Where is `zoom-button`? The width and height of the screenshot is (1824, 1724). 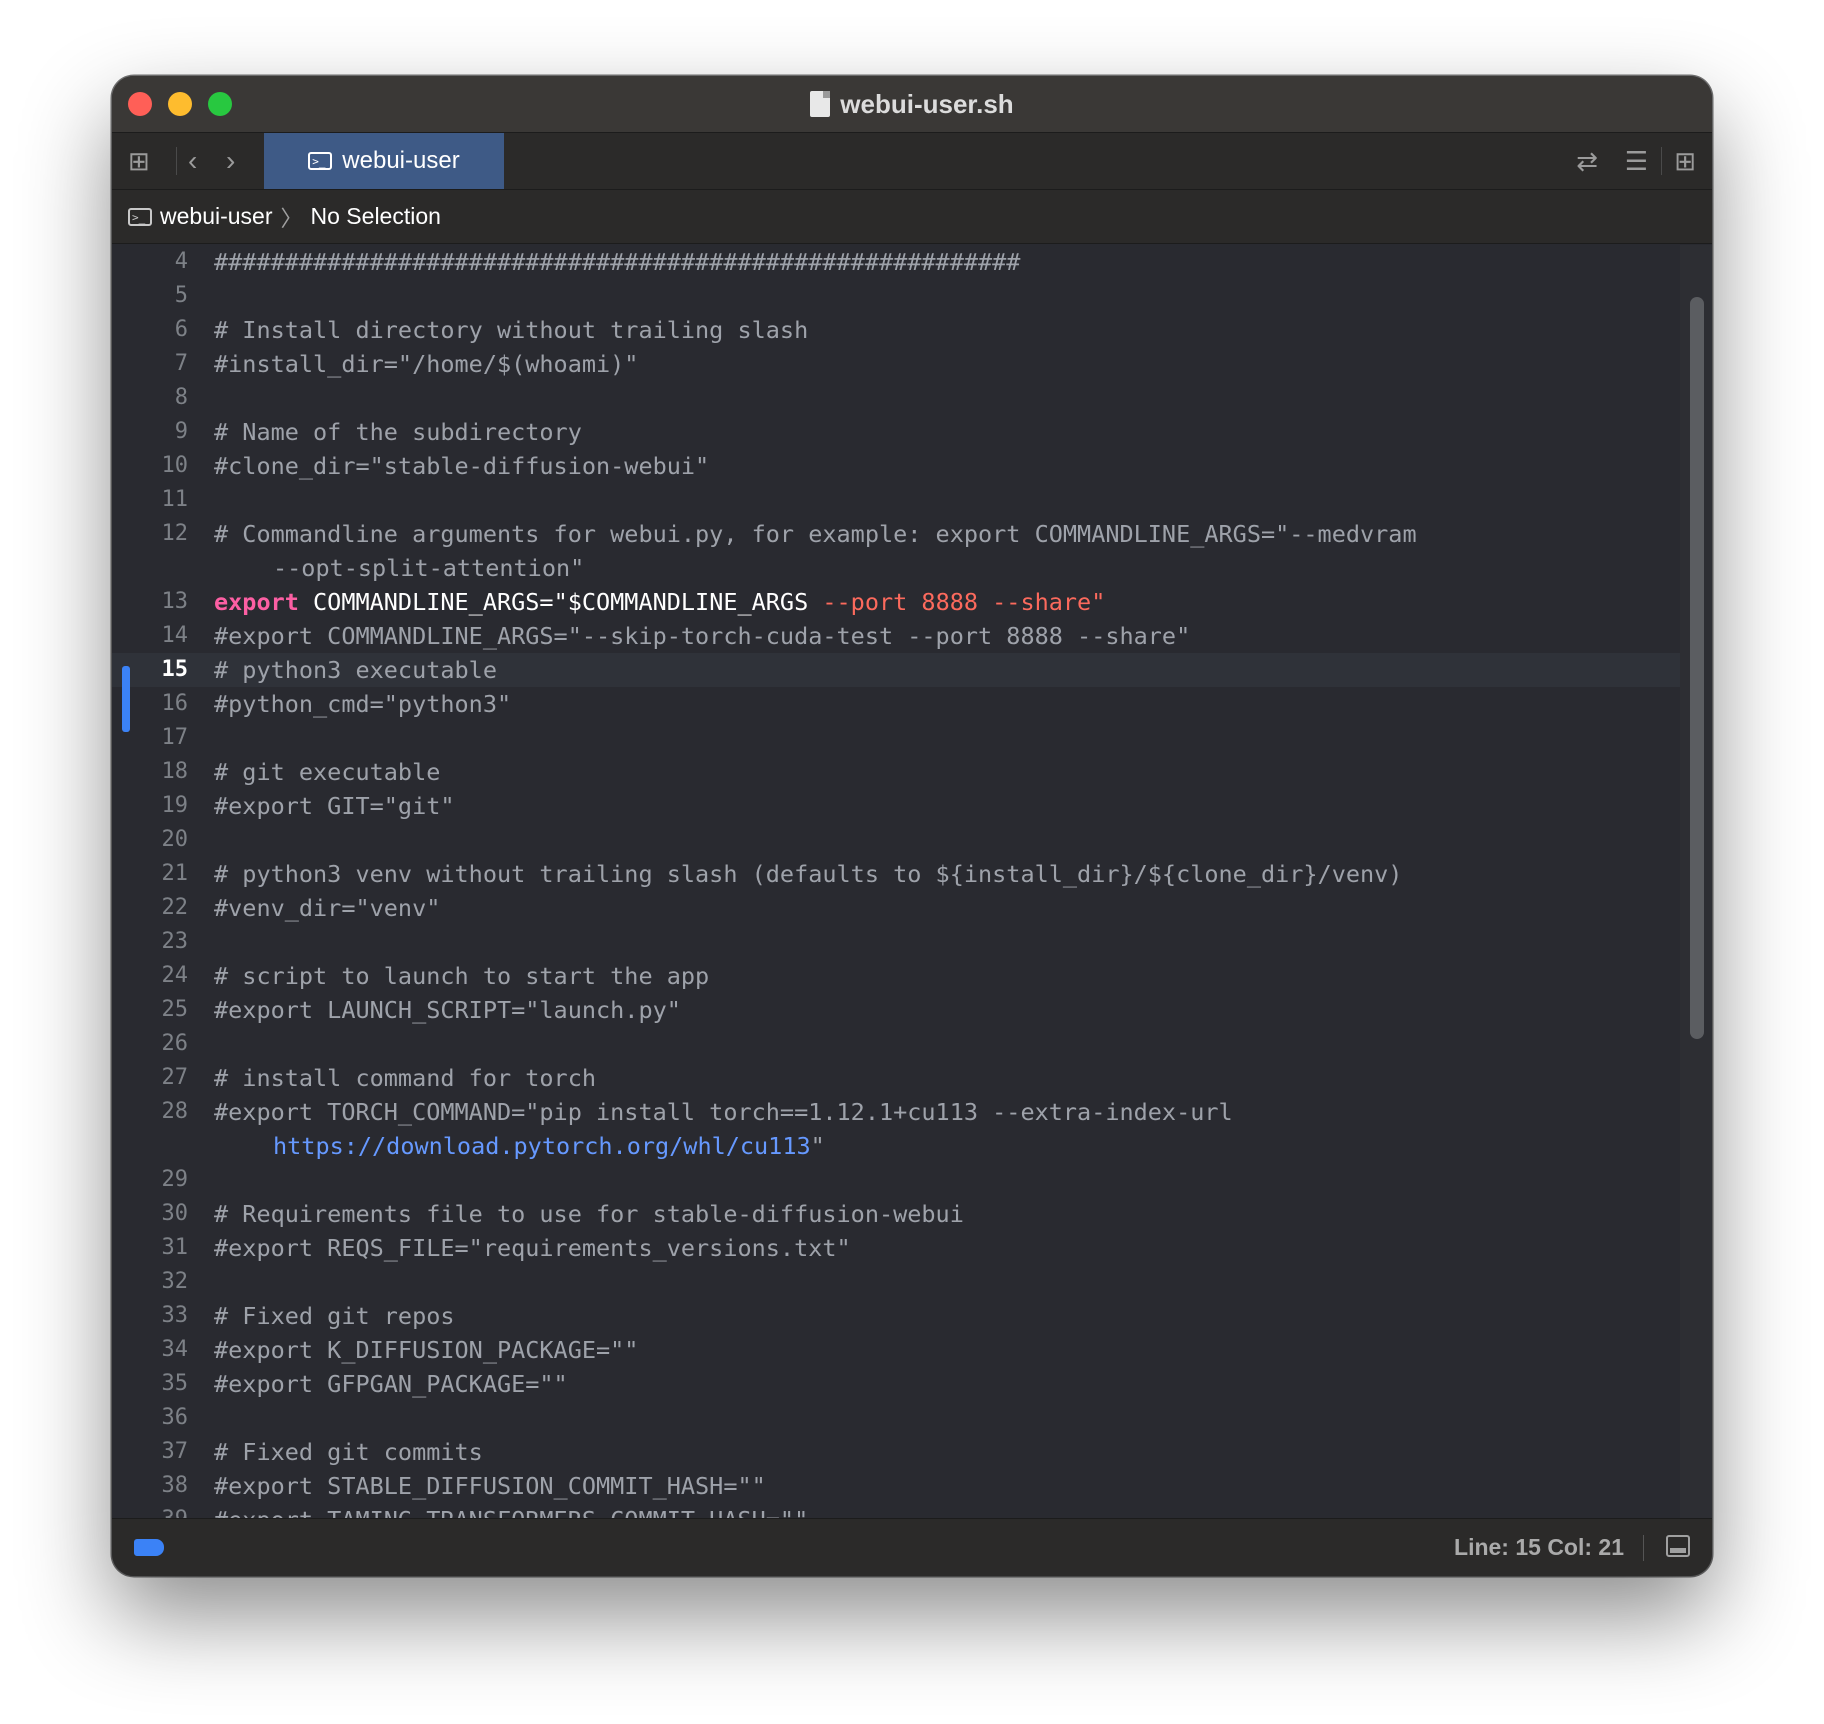
zoom-button is located at coordinates (220, 104).